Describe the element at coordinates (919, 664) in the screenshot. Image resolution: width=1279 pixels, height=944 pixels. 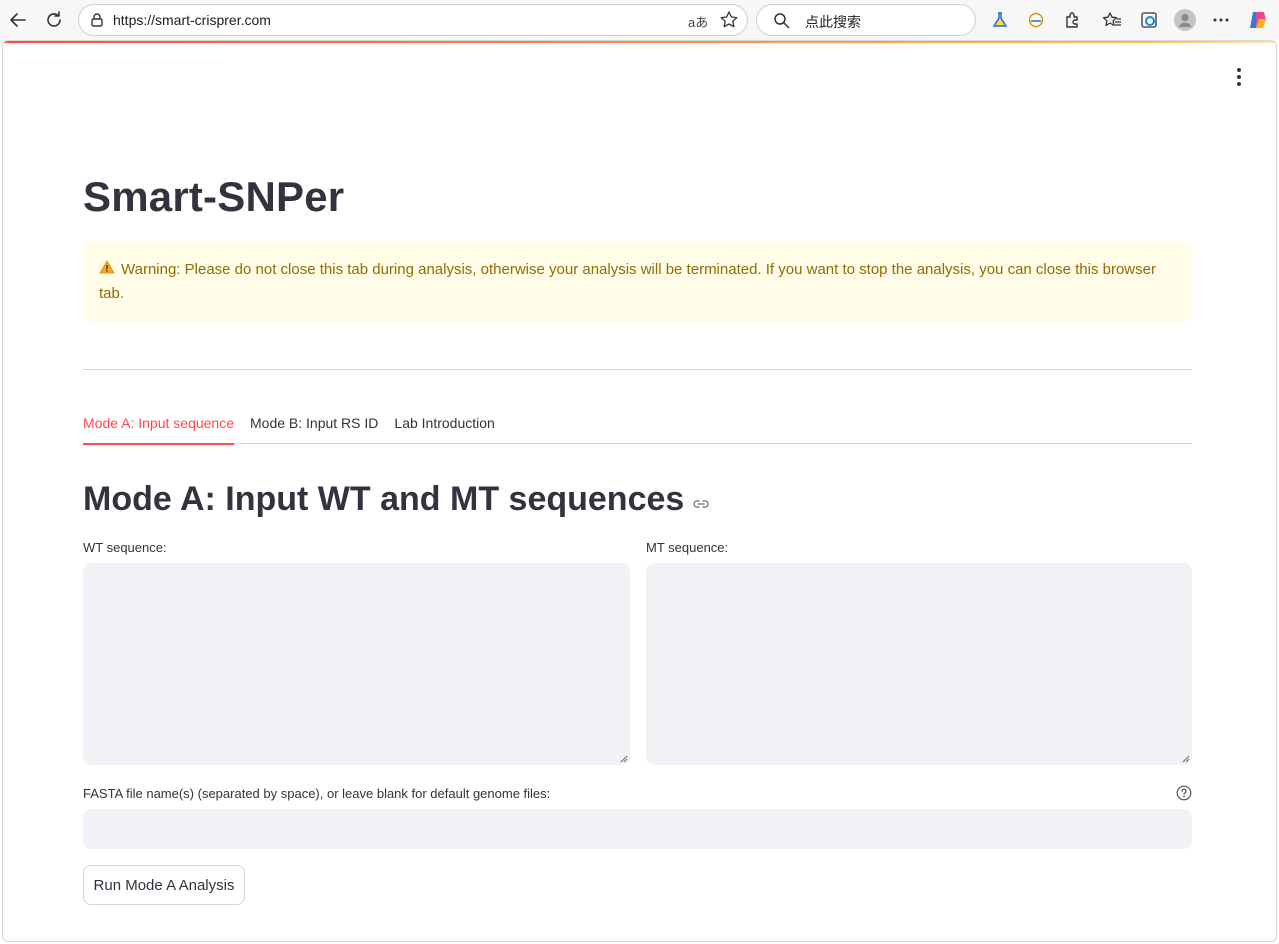
I see `mt-sequence-textarea` at that location.